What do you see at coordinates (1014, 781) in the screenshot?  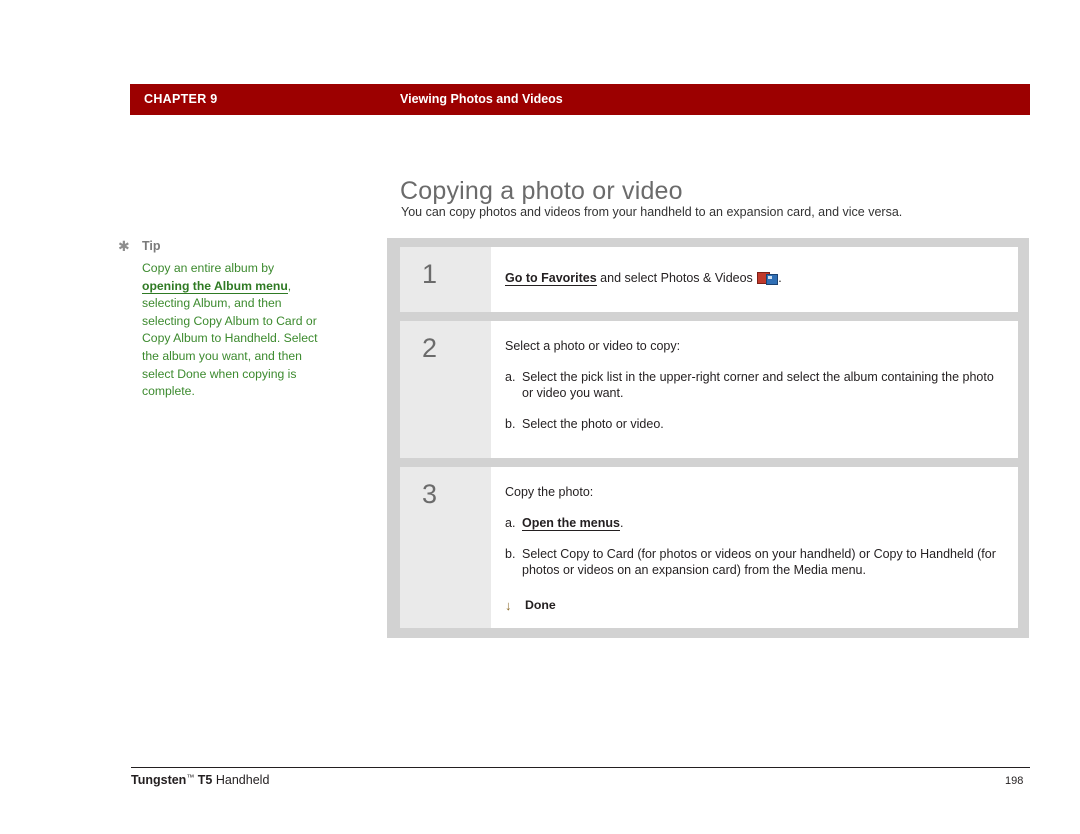 I see `footer-page-number: 198` at bounding box center [1014, 781].